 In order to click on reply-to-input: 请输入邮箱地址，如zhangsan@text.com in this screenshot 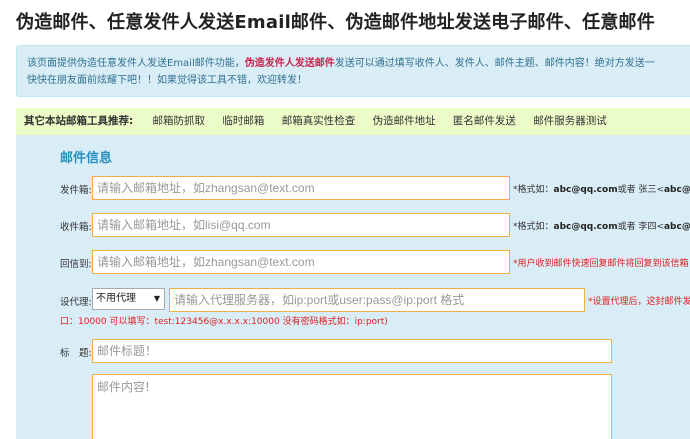, I will do `click(301, 262)`.